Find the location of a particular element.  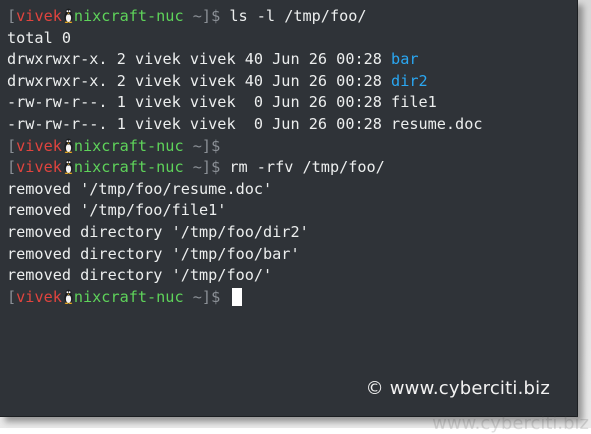

prompt-command is located at coordinates (224, 297).